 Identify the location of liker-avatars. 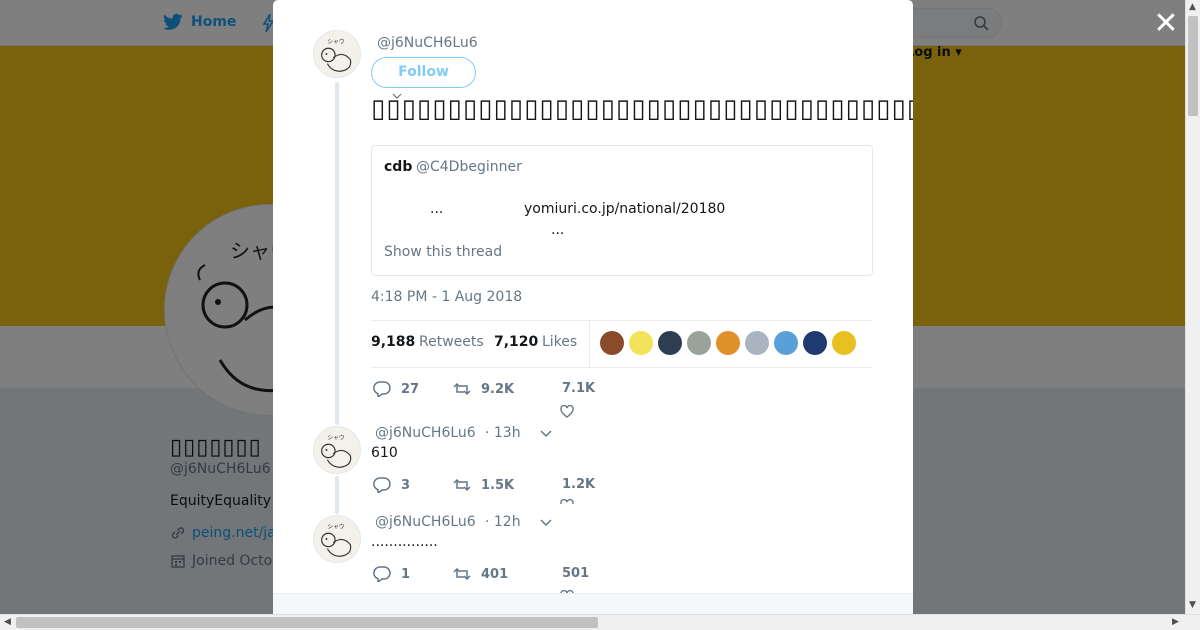
(728, 343).